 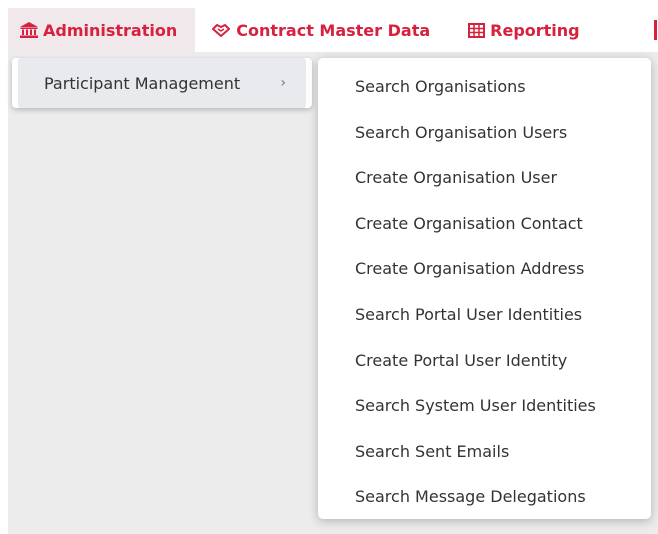 I want to click on bank-icon, so click(x=29, y=30).